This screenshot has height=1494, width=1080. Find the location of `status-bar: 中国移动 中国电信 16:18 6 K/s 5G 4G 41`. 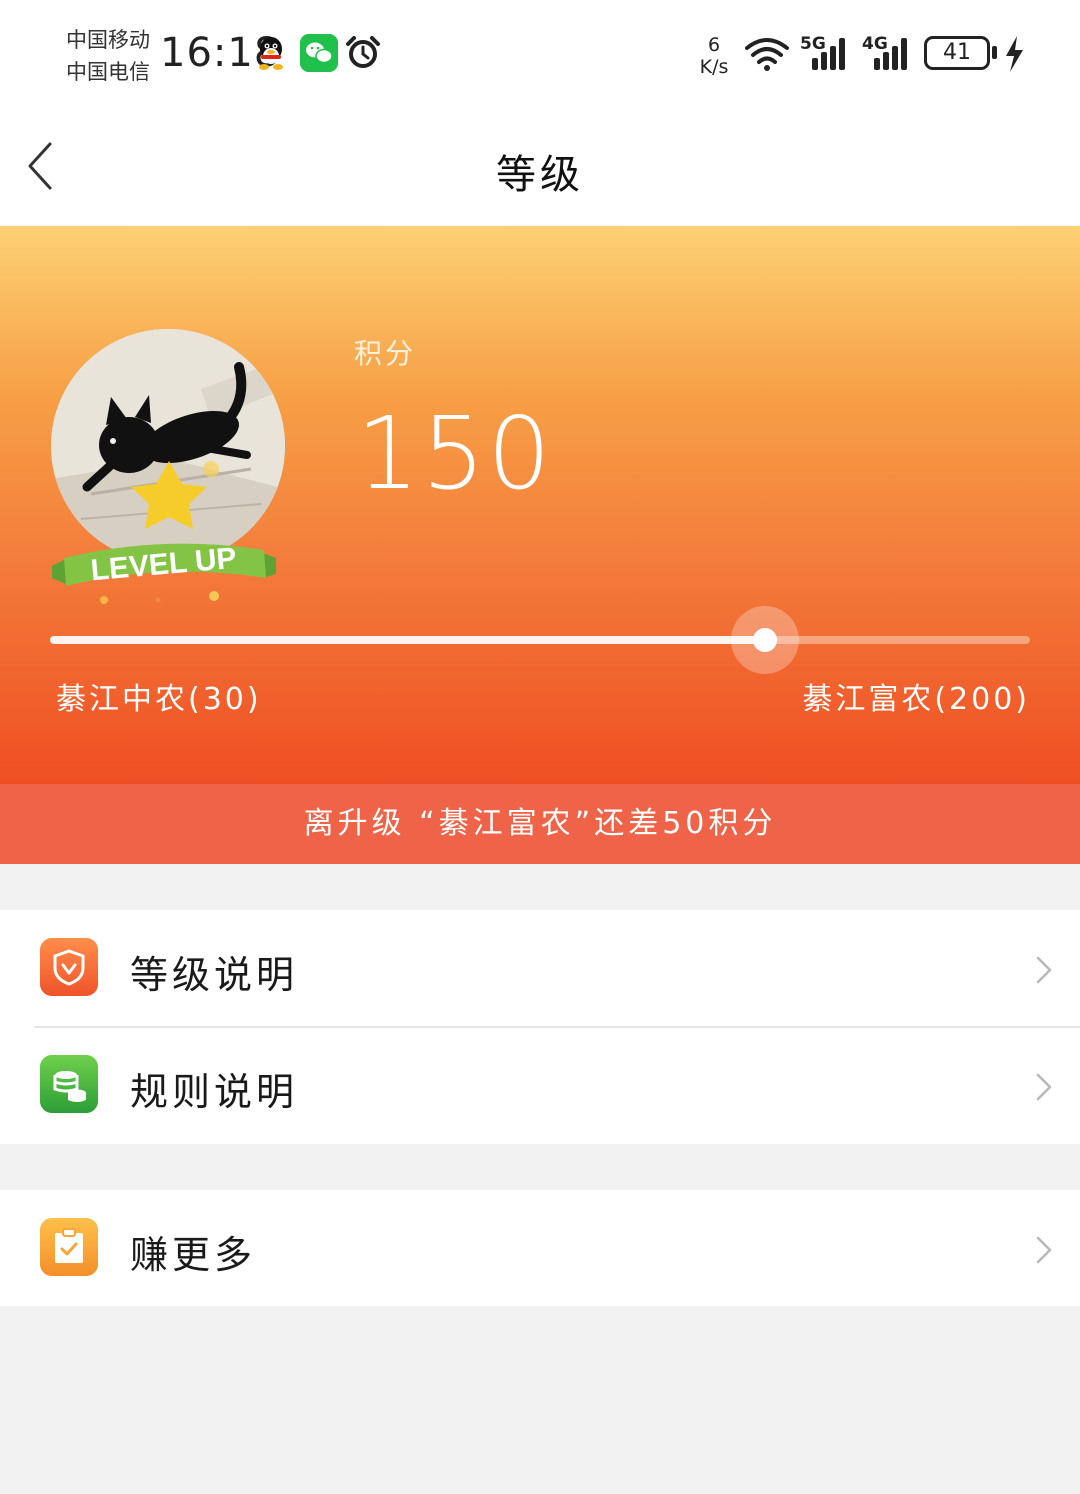

status-bar: 中国移动 中国电信 16:18 6 K/s 5G 4G 41 is located at coordinates (540, 55).